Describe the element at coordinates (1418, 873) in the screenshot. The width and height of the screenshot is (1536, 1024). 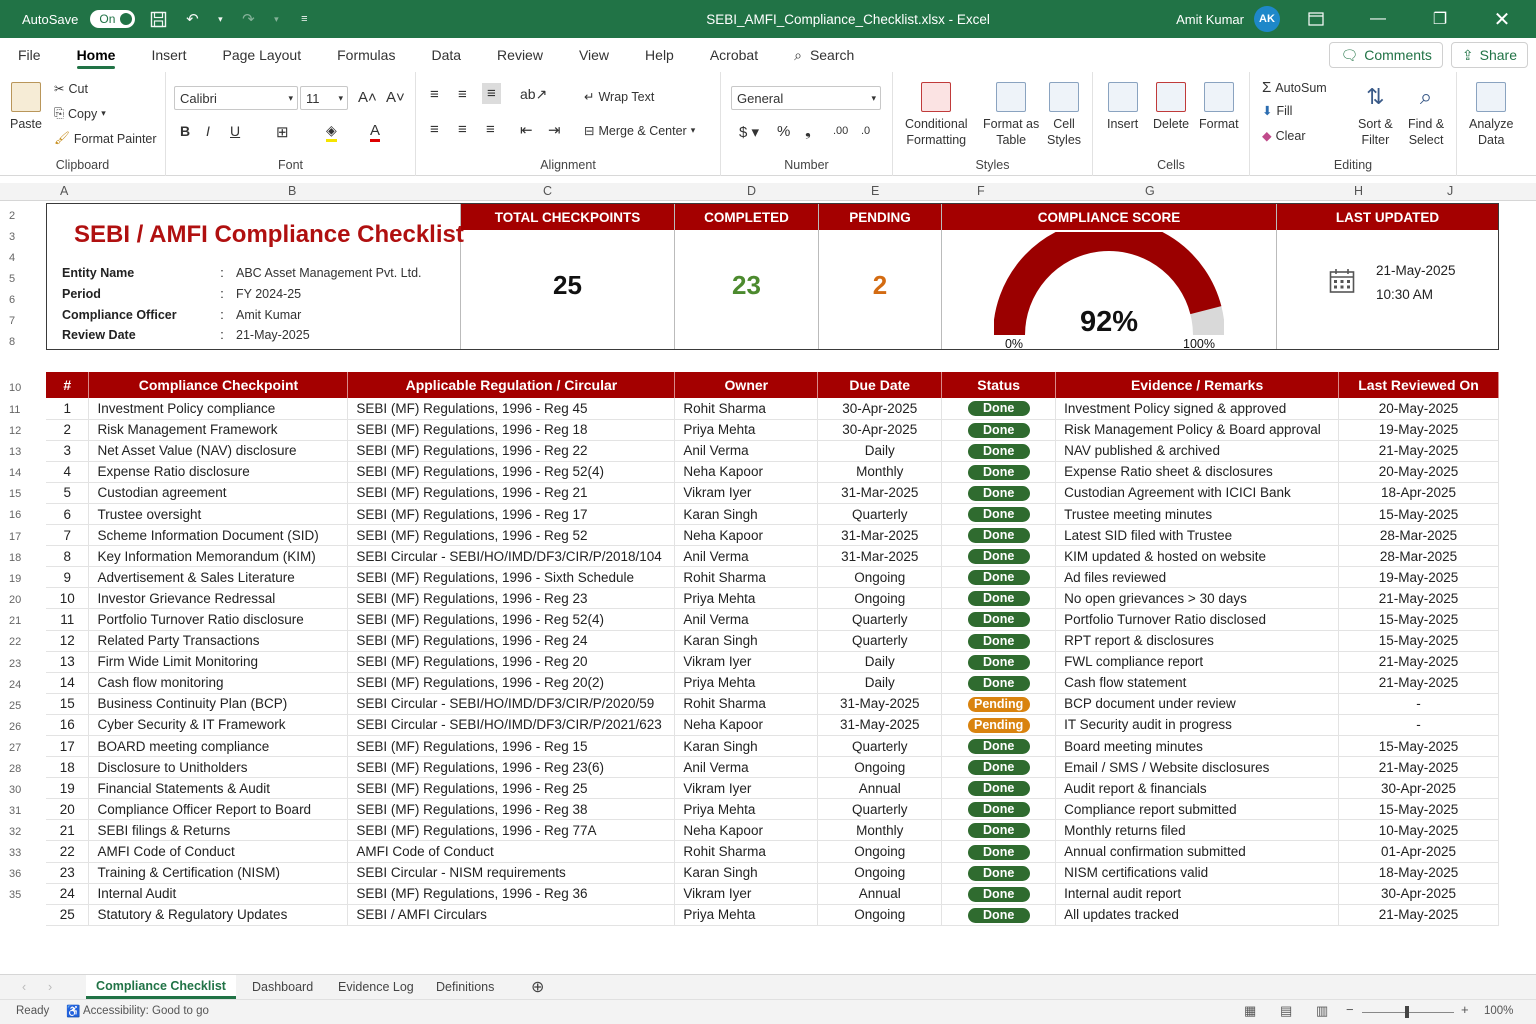
I see `cell-last-reviewed: 18-May-2025` at that location.